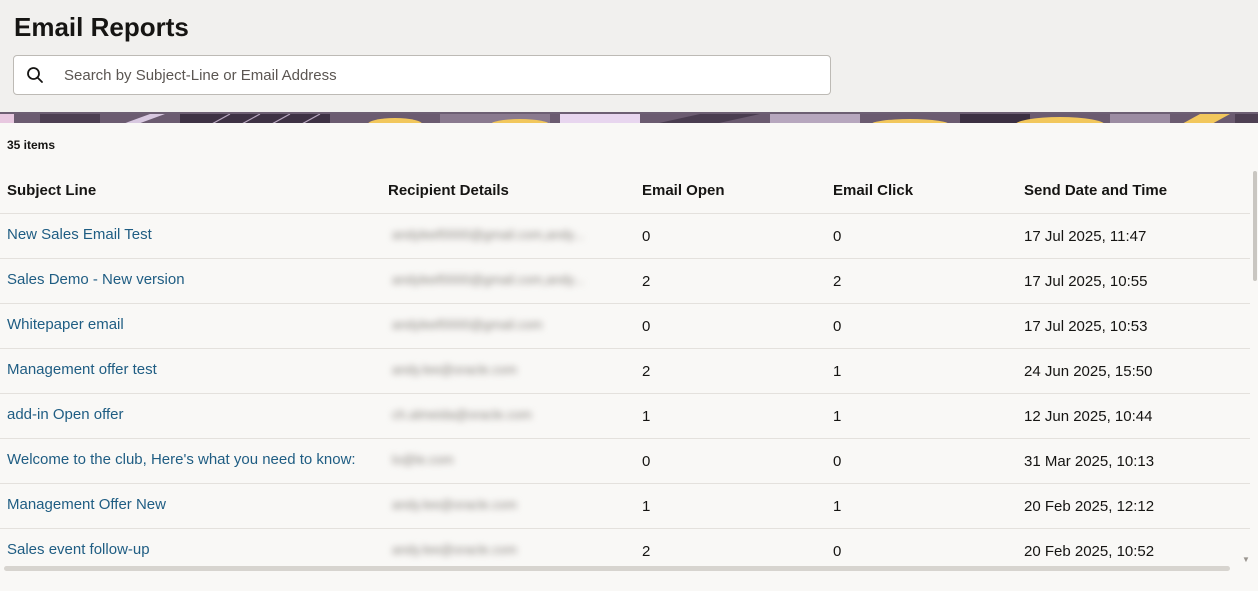  I want to click on column-header-send-date: Send Date and Time, so click(1095, 190).